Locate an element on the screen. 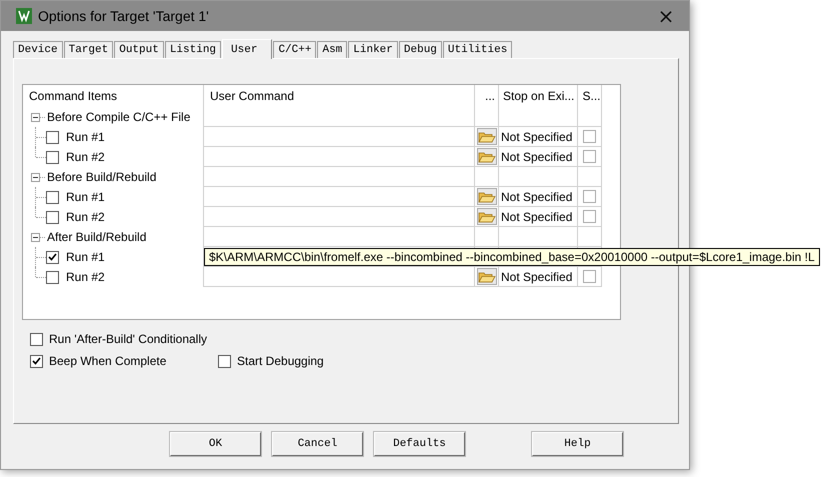 This screenshot has height=477, width=832. window-title: Options for Target 'Target 1' is located at coordinates (124, 16).